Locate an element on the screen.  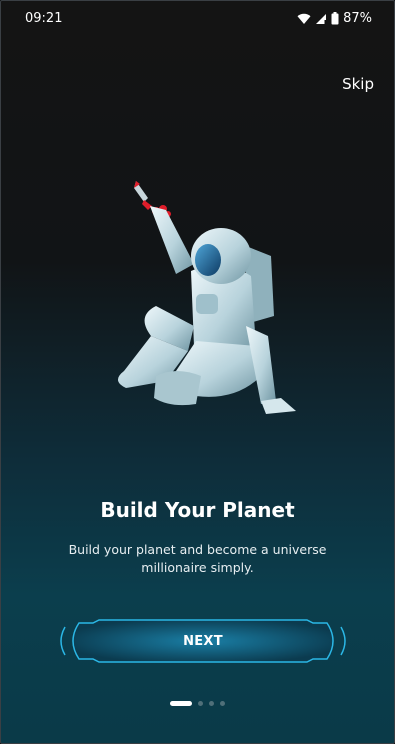
wifi-icon is located at coordinates (304, 19).